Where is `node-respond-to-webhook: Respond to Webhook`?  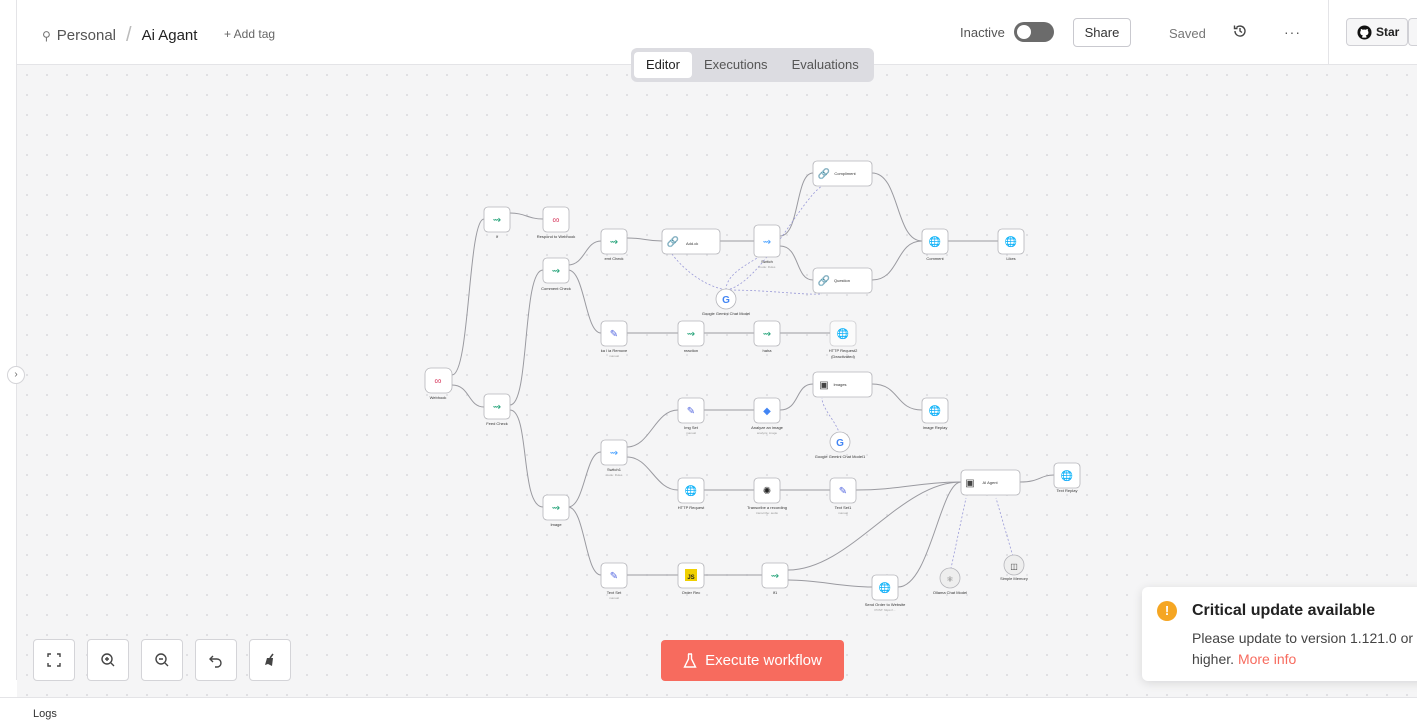 node-respond-to-webhook: Respond to Webhook is located at coordinates (556, 236).